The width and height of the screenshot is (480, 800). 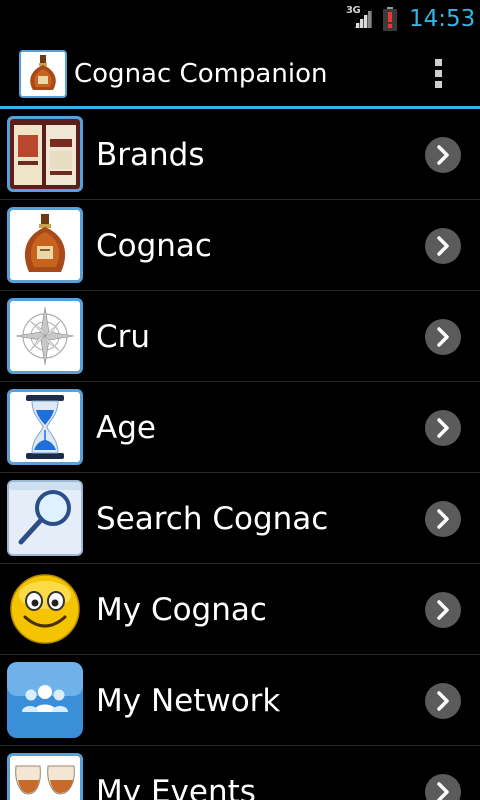 I want to click on list-item-age: Age, so click(x=240, y=427).